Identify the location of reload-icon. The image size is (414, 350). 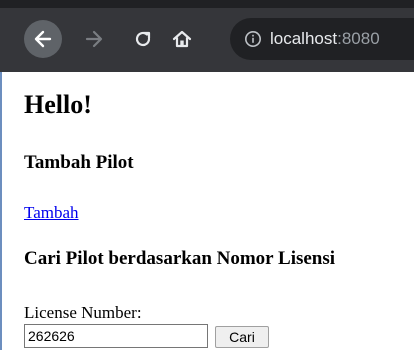
(143, 39).